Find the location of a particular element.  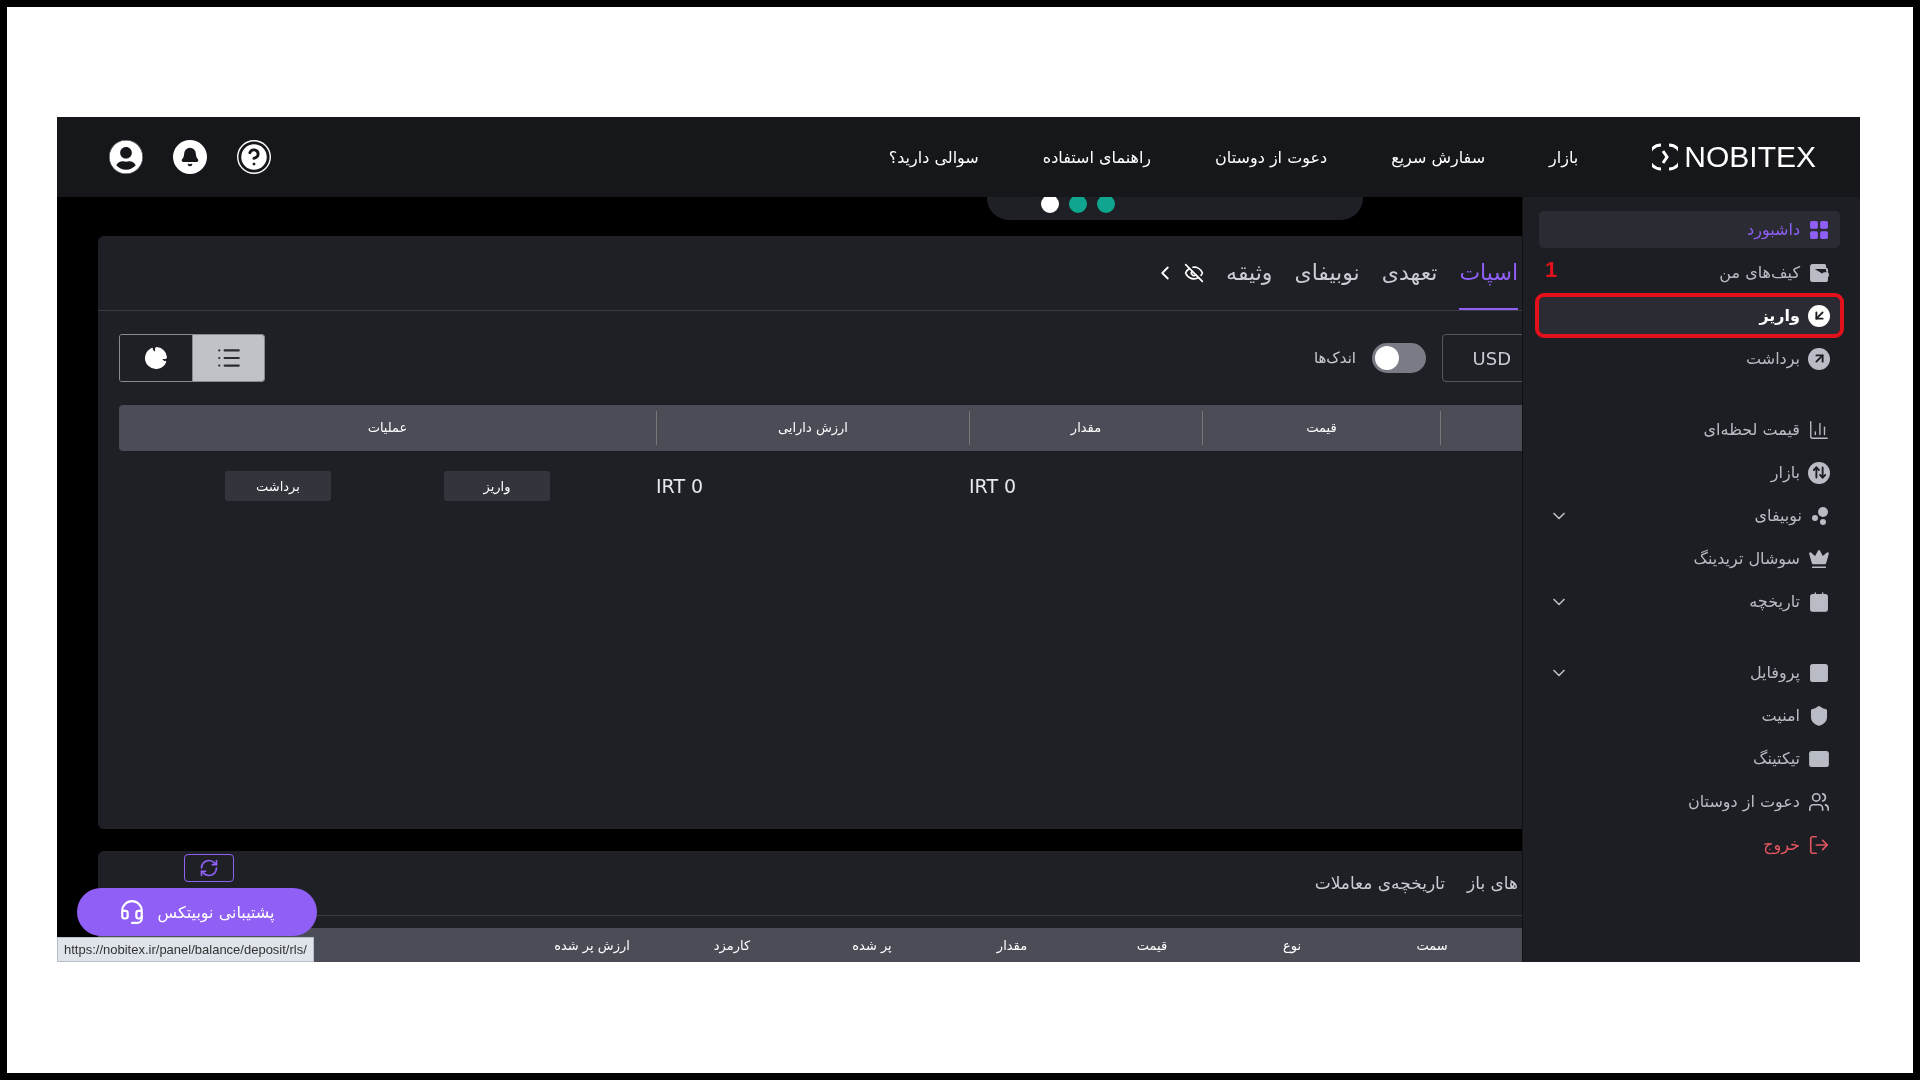

refresh-button is located at coordinates (209, 868).